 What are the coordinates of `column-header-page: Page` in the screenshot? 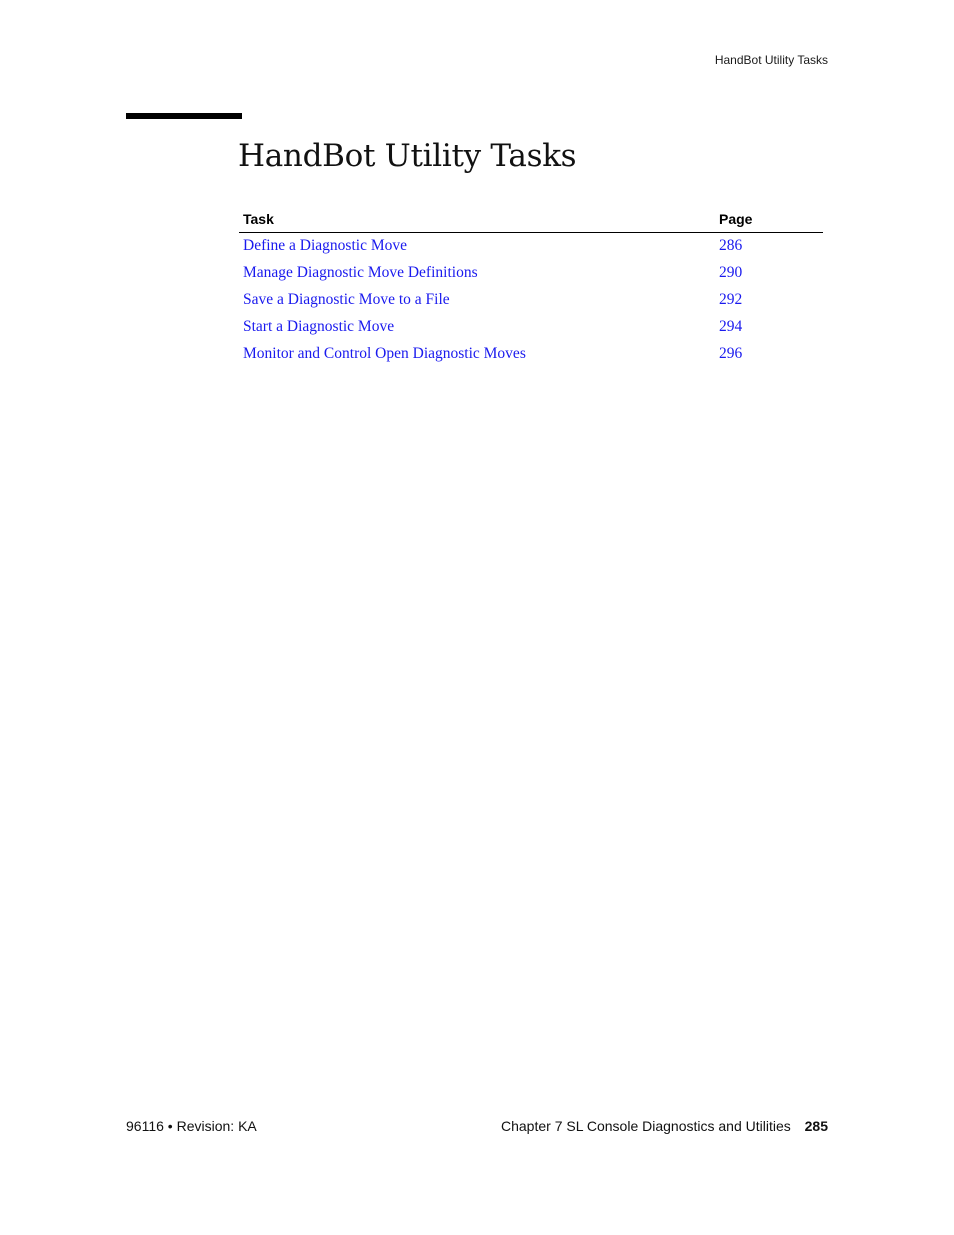 It's located at (769, 219).